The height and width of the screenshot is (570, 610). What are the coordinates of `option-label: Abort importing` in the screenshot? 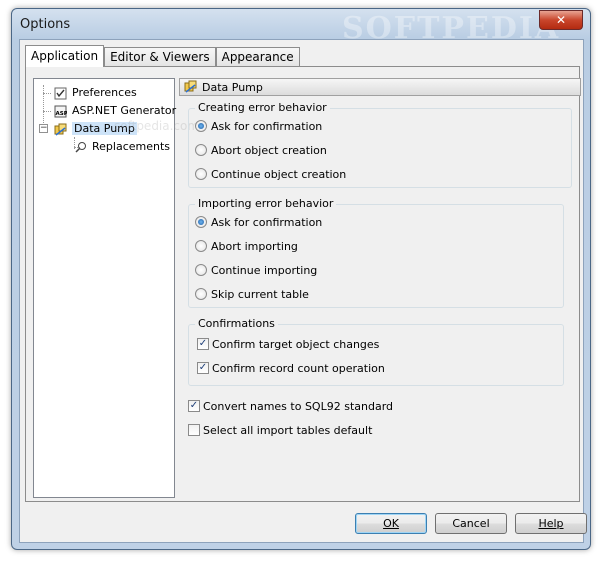 It's located at (254, 246).